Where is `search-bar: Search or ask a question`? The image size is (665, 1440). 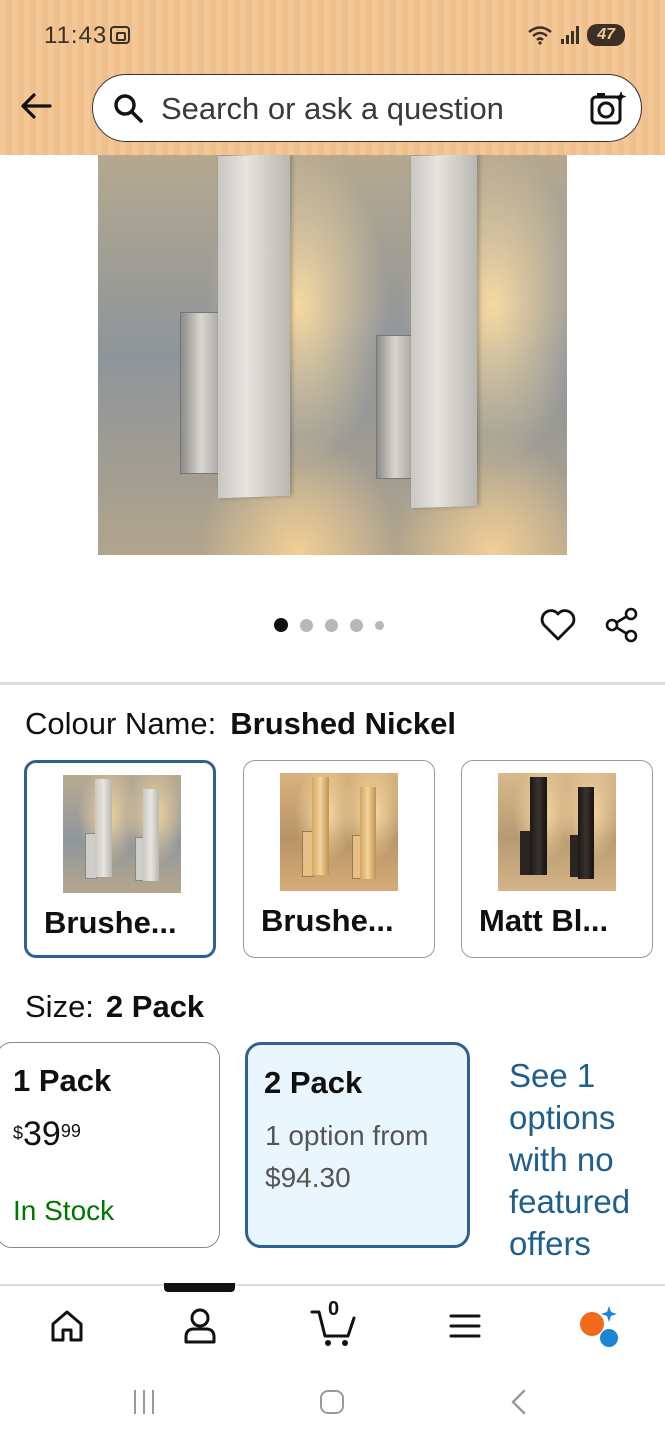
search-bar: Search or ask a question is located at coordinates (367, 108).